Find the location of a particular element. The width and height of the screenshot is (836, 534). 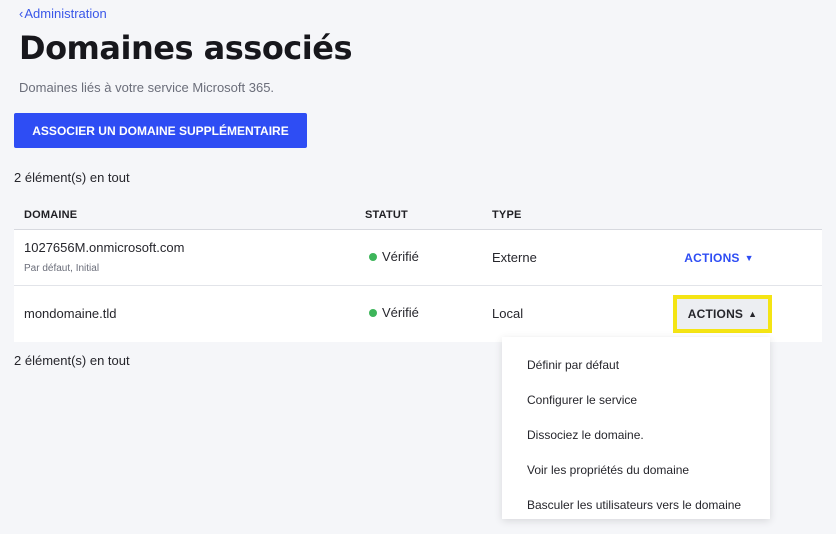

actions-button-open: ACTIONS ▲ is located at coordinates (722, 314).